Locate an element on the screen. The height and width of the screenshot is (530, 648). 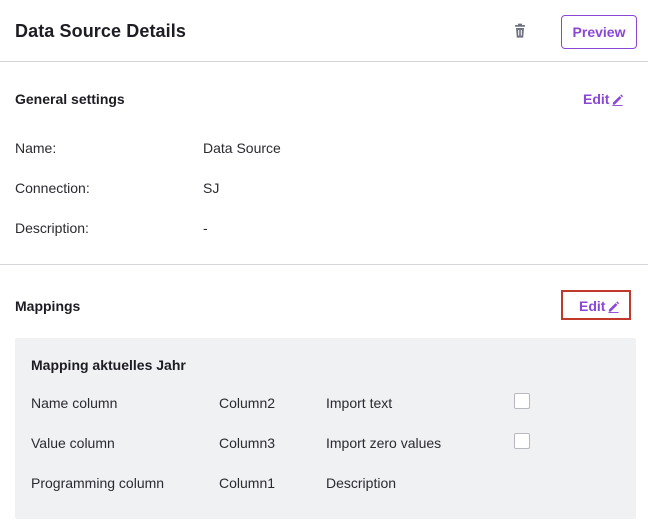
field-label-description: Description: is located at coordinates (52, 228).